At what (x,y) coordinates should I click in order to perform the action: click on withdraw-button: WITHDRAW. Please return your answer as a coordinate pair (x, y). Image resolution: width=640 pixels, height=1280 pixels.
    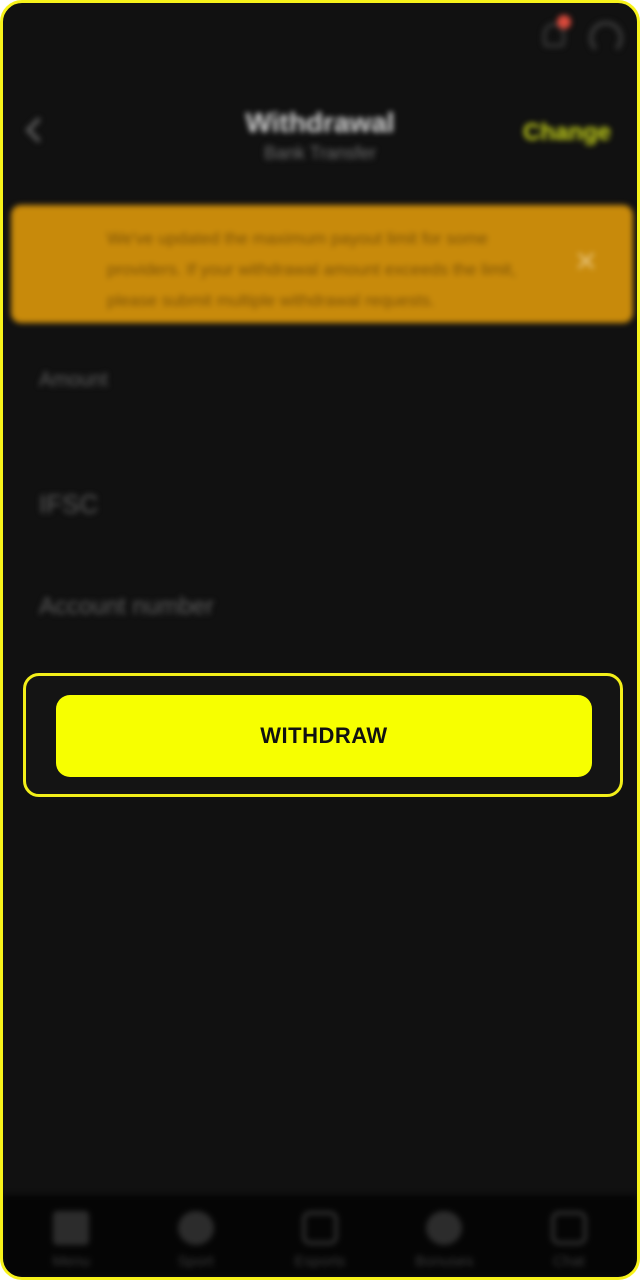
    Looking at the image, I should click on (324, 736).